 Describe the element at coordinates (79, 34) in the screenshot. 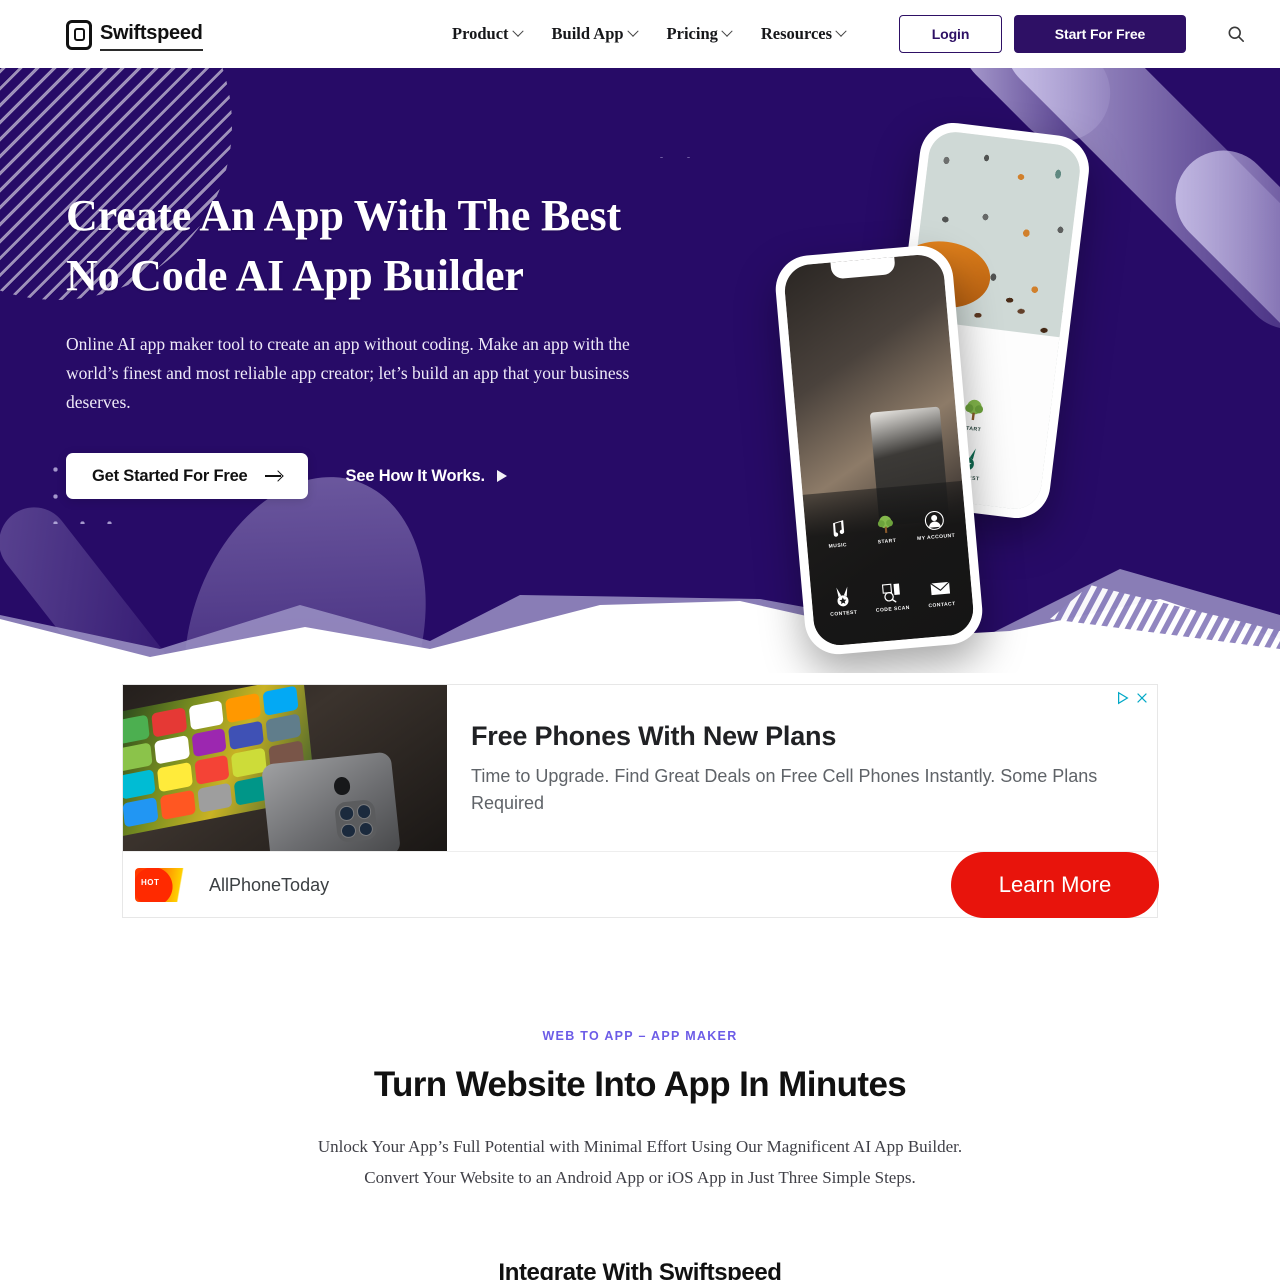

I see `app-phone-logo-icon` at that location.